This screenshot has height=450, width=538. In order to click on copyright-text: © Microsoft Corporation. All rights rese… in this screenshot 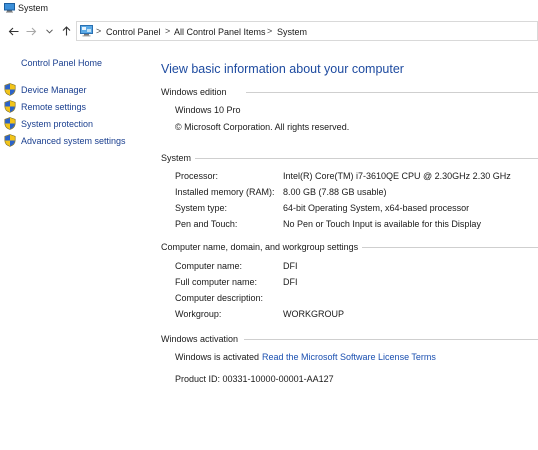, I will do `click(262, 127)`.